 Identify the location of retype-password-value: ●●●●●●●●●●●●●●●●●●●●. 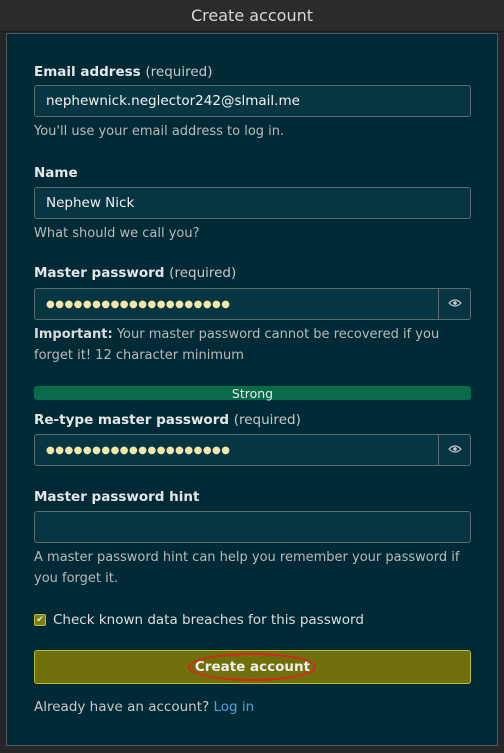
(138, 450).